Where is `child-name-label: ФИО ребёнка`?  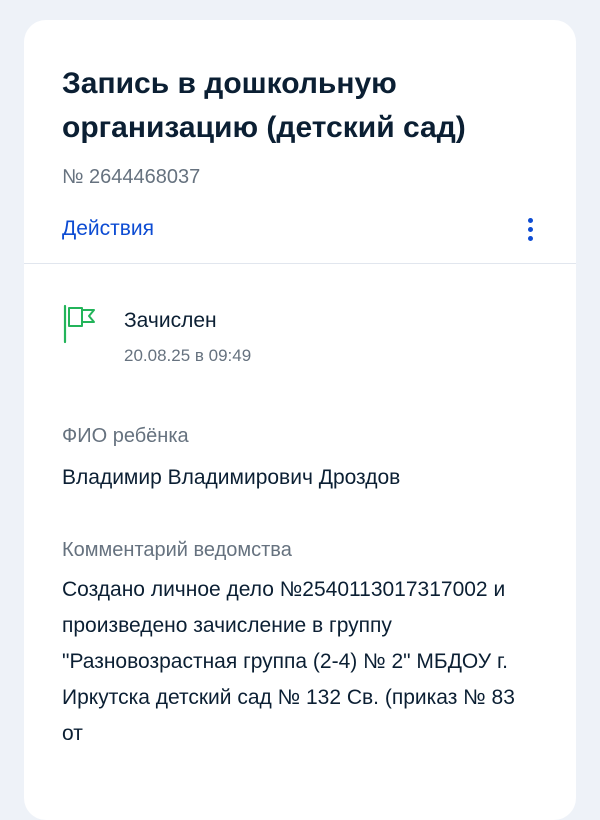
child-name-label: ФИО ребёнка is located at coordinates (125, 436).